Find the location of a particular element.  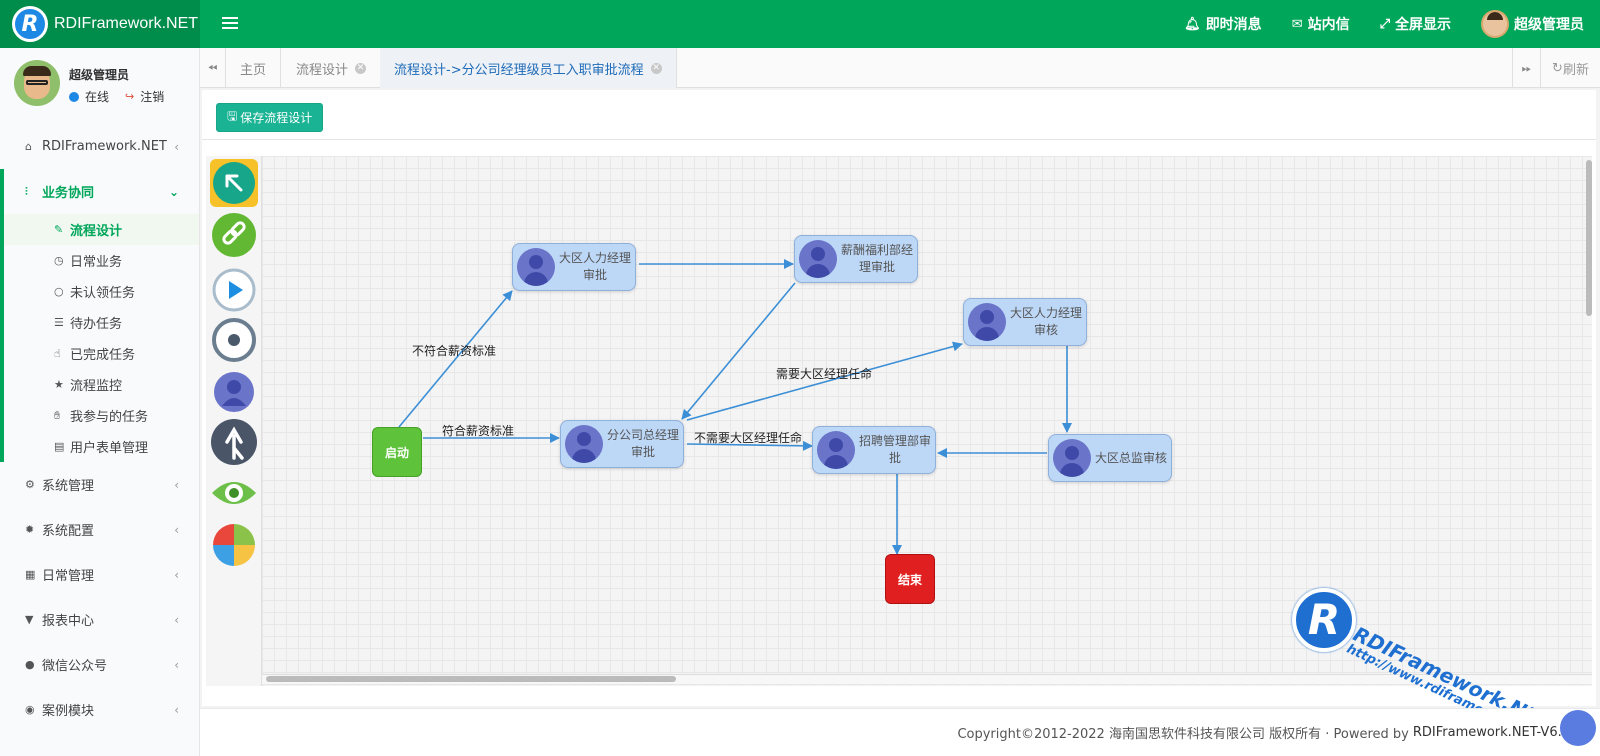

node-salary-dept: 薪酬福利部经理审批 is located at coordinates (856, 259).